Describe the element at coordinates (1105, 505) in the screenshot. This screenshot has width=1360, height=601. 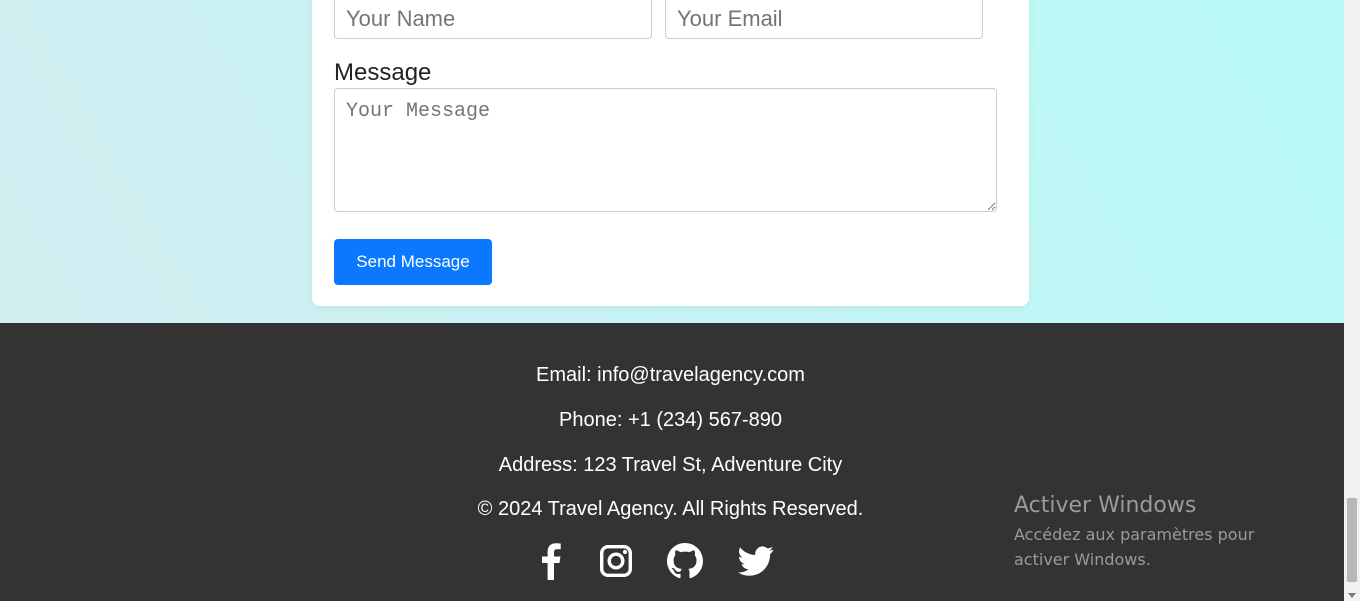
I see `watermark-title: Activer Windows` at that location.